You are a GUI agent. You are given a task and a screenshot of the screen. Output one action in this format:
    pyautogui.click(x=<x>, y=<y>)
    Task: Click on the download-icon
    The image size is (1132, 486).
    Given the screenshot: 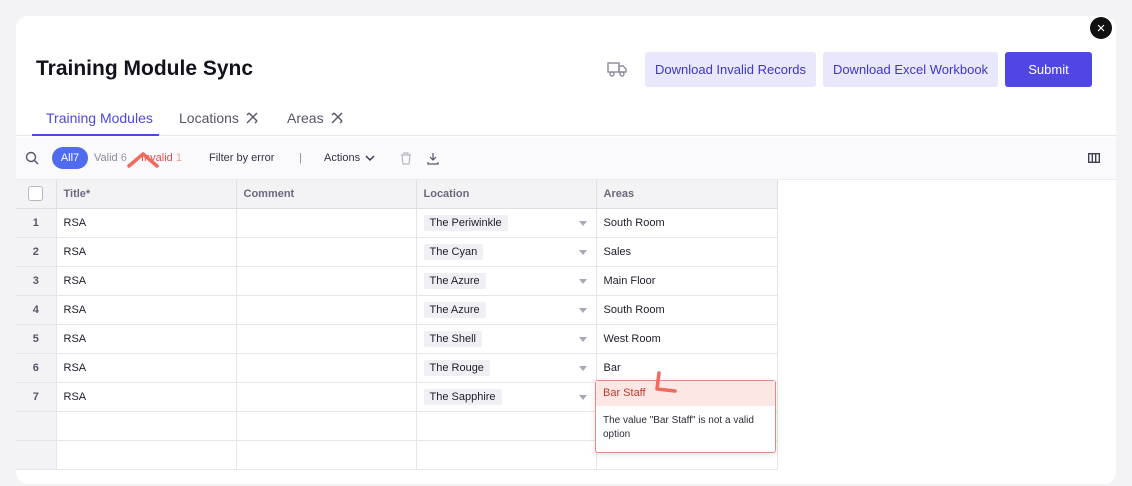 What is the action you would take?
    pyautogui.click(x=433, y=158)
    